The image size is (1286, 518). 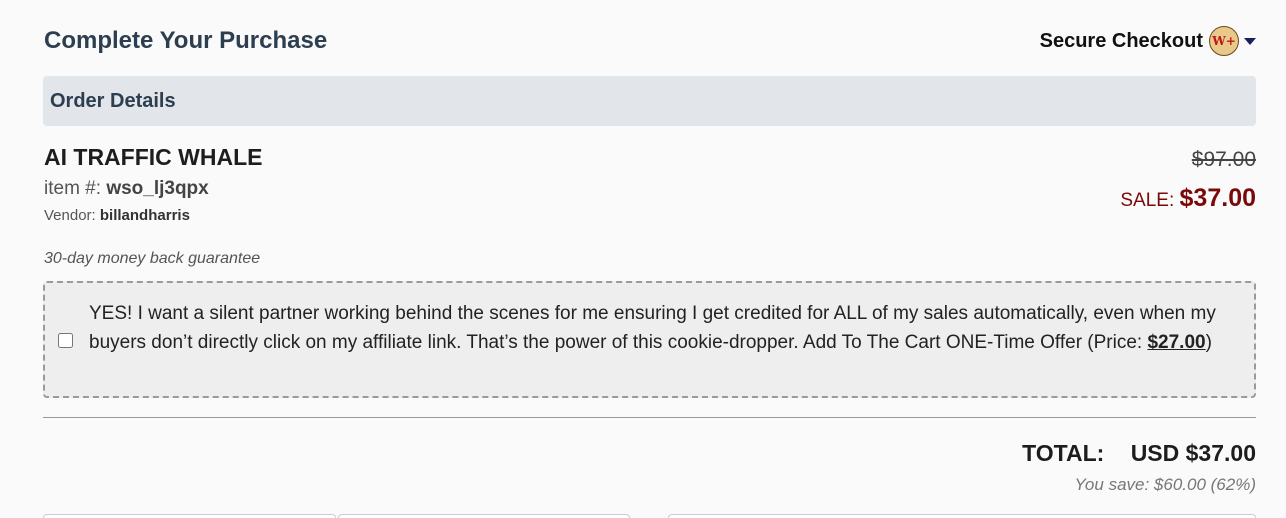 I want to click on upsell-offer-checkbox, so click(x=65, y=340).